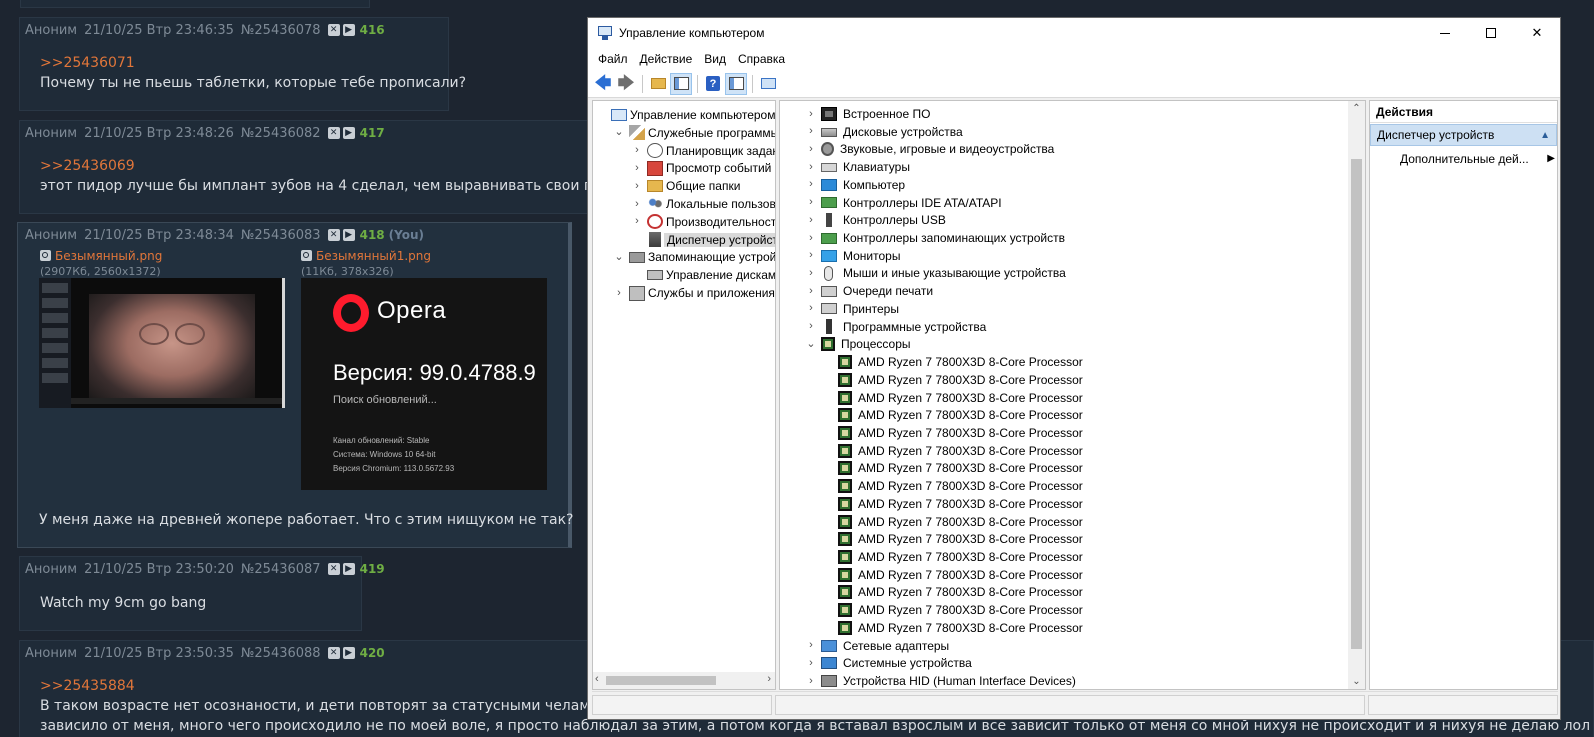 This screenshot has height=737, width=1594. Describe the element at coordinates (694, 133) in the screenshot. I see `tree-item: ⌄ Служебные программы` at that location.